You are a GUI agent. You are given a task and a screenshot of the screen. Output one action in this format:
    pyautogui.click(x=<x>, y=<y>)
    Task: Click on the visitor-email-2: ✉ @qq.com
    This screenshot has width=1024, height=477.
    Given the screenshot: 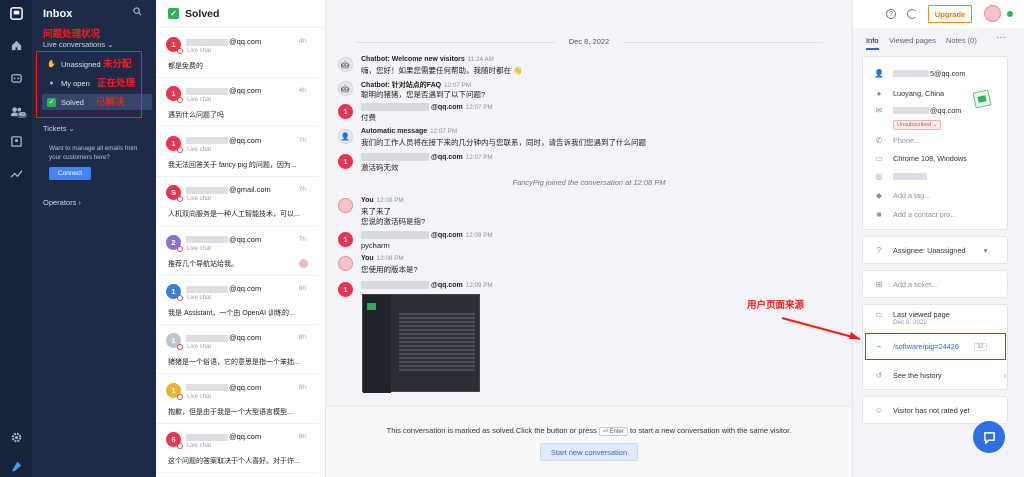 What is the action you would take?
    pyautogui.click(x=918, y=110)
    